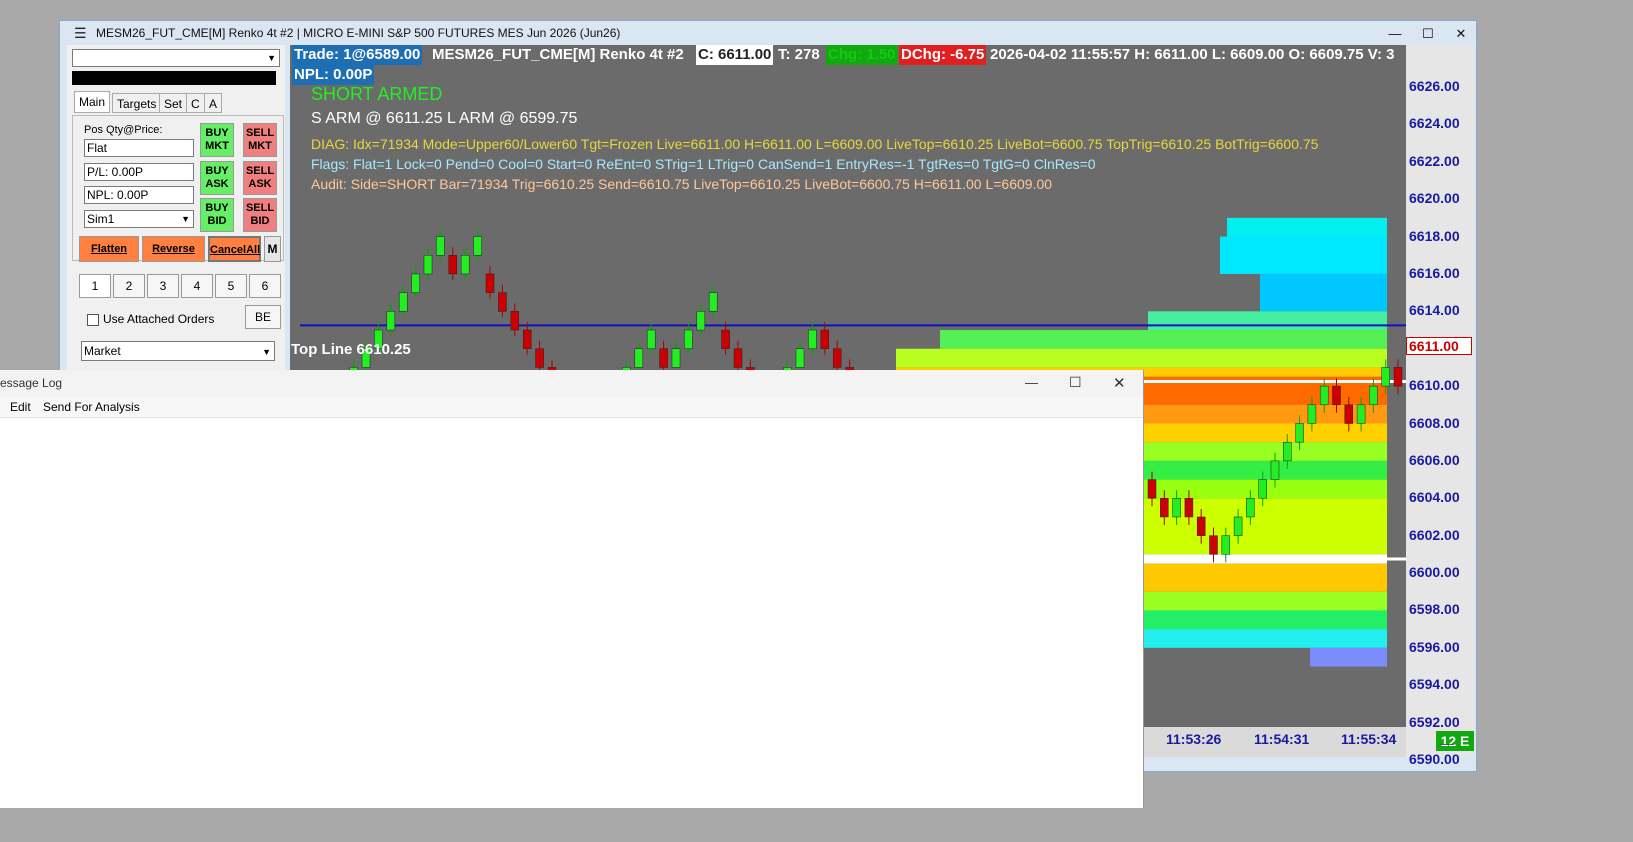 This screenshot has width=1633, height=842. Describe the element at coordinates (571, 383) in the screenshot. I see `message-log-title-bar: essage Log — ☐ ✕` at that location.